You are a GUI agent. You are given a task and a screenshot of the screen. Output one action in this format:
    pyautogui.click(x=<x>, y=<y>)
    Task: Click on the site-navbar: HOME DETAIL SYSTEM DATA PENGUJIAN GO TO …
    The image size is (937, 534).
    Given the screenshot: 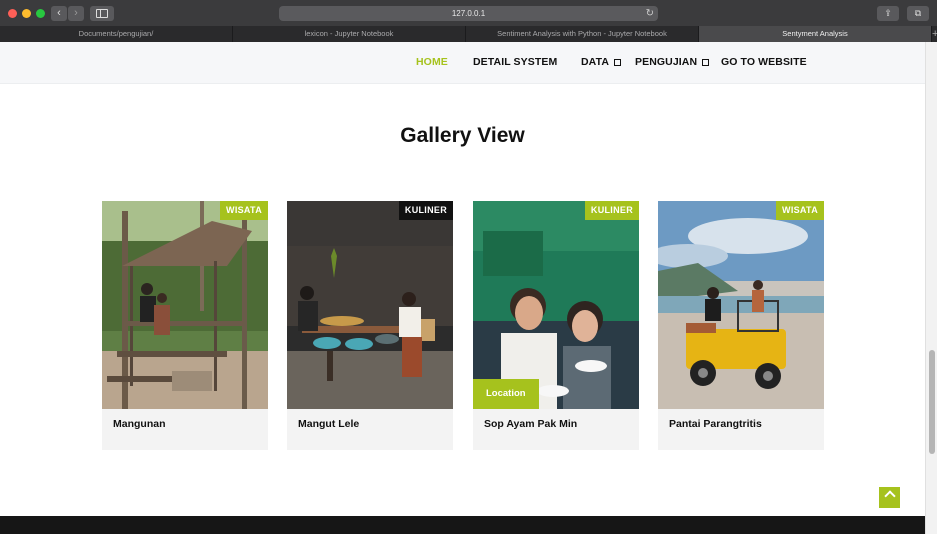 What is the action you would take?
    pyautogui.click(x=462, y=63)
    